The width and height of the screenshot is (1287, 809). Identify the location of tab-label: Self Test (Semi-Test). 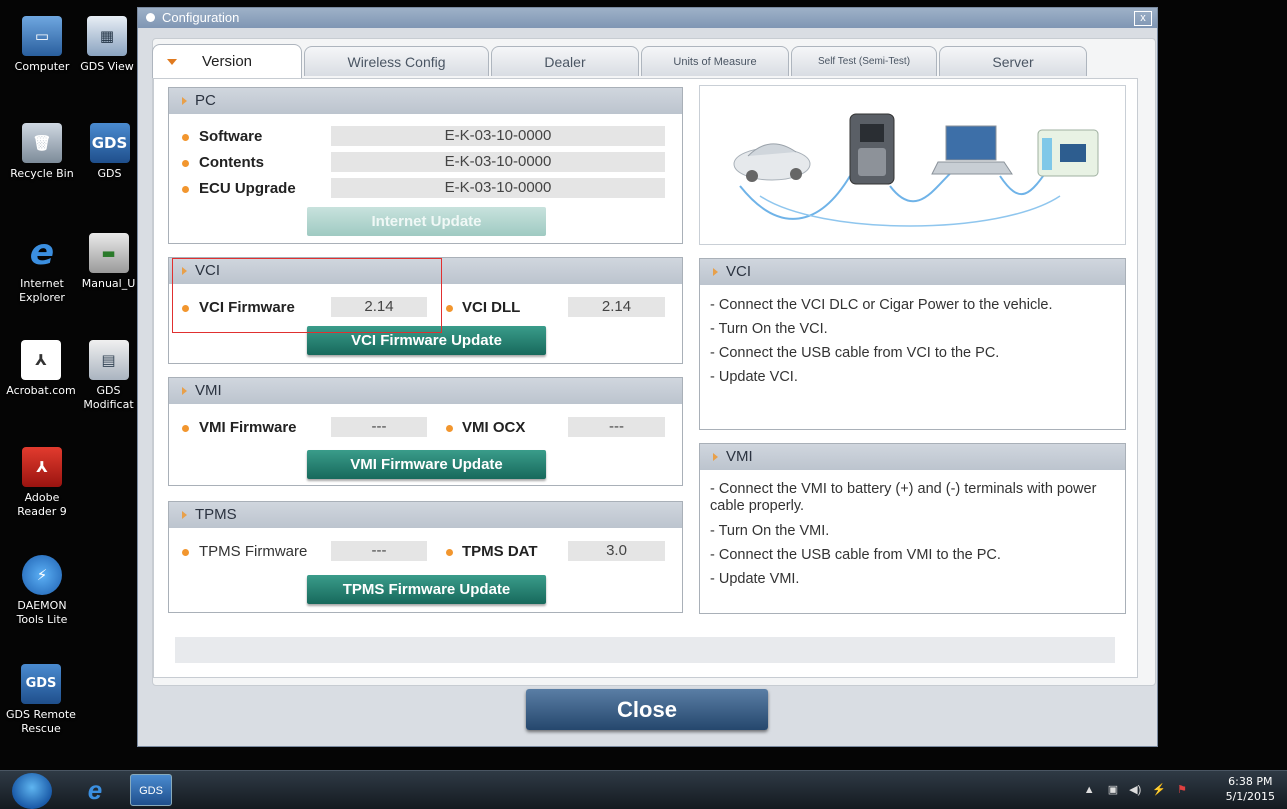
(864, 61).